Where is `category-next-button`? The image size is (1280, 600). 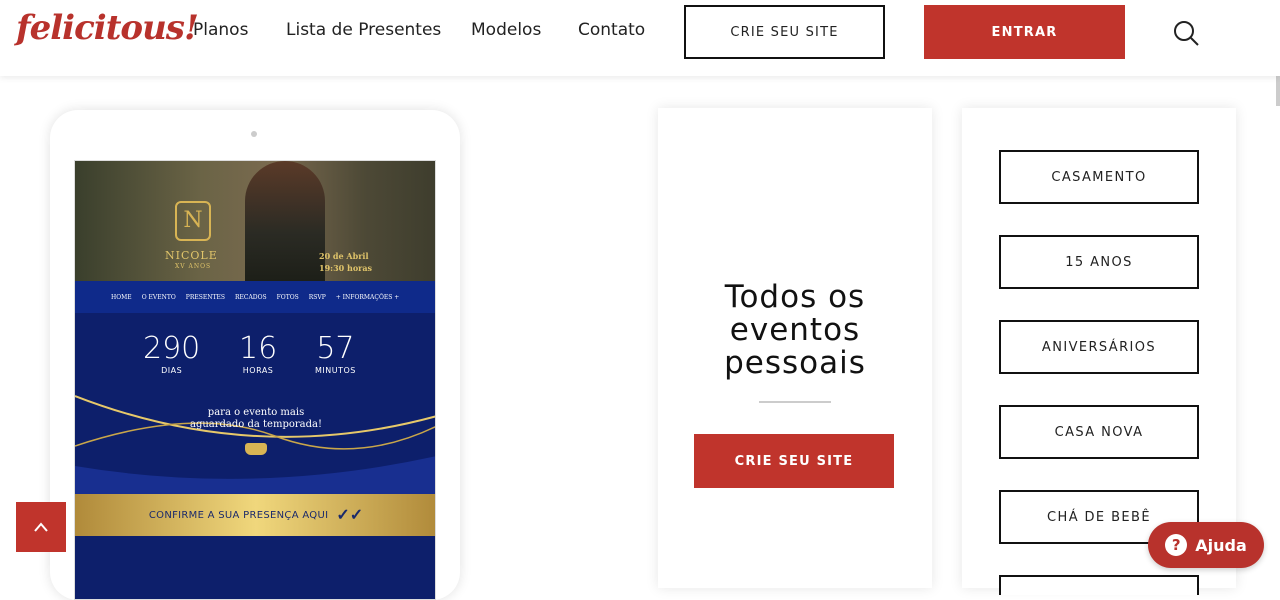 category-next-button is located at coordinates (1099, 585).